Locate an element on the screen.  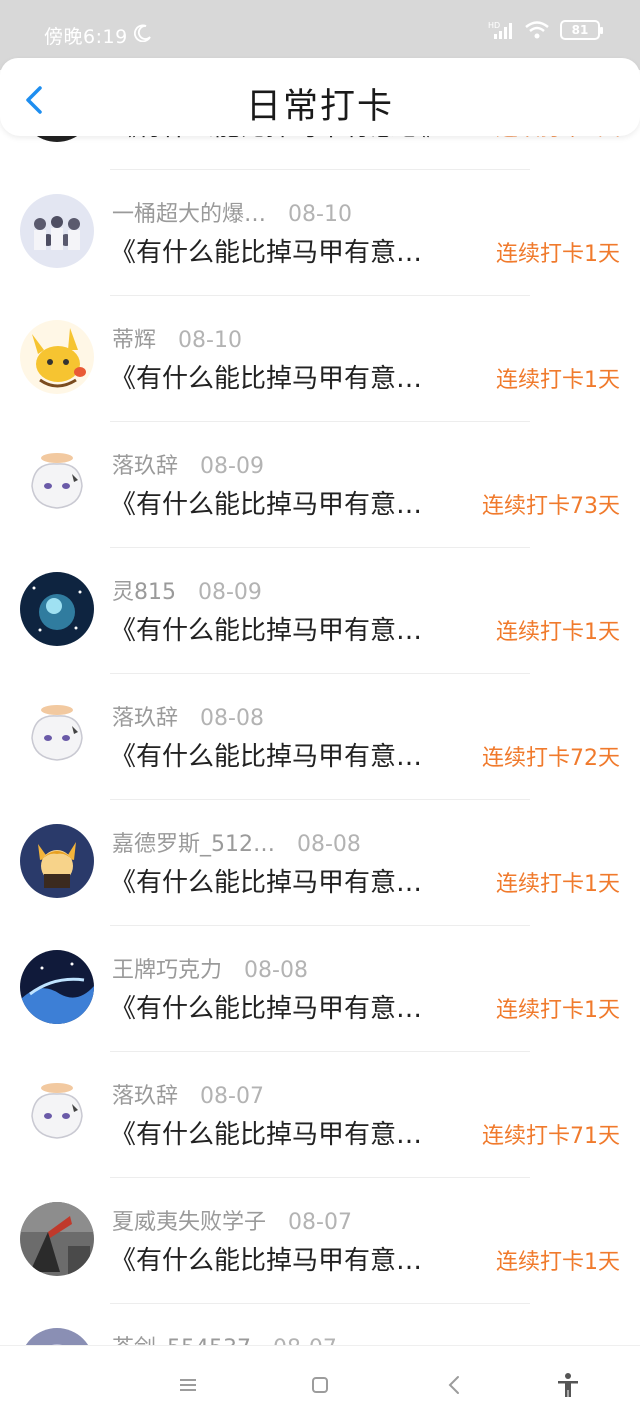
user-name: 落玖辞 08-09 is located at coordinates (188, 464).